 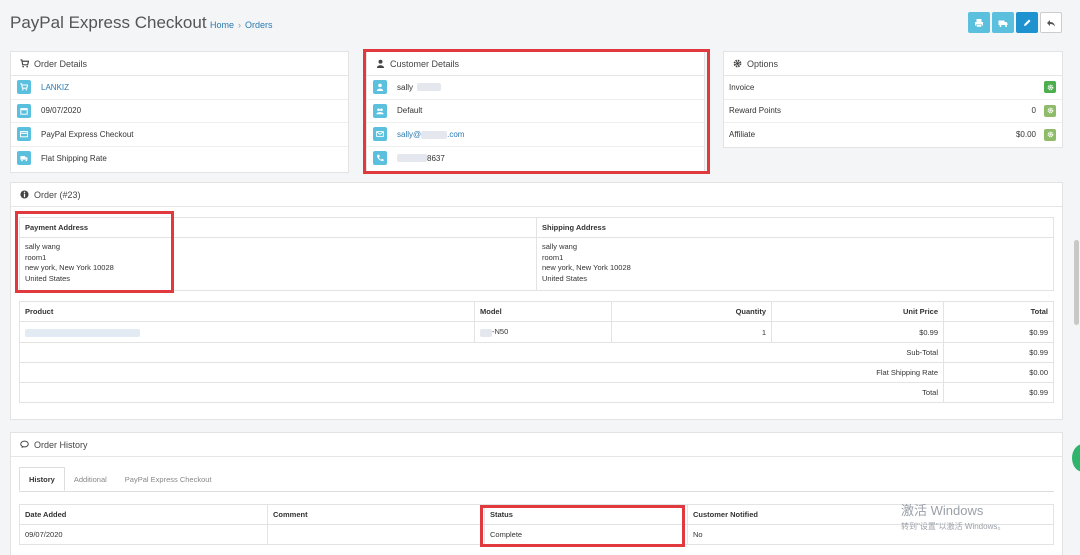 I want to click on model-cell: -N50, so click(x=543, y=332).